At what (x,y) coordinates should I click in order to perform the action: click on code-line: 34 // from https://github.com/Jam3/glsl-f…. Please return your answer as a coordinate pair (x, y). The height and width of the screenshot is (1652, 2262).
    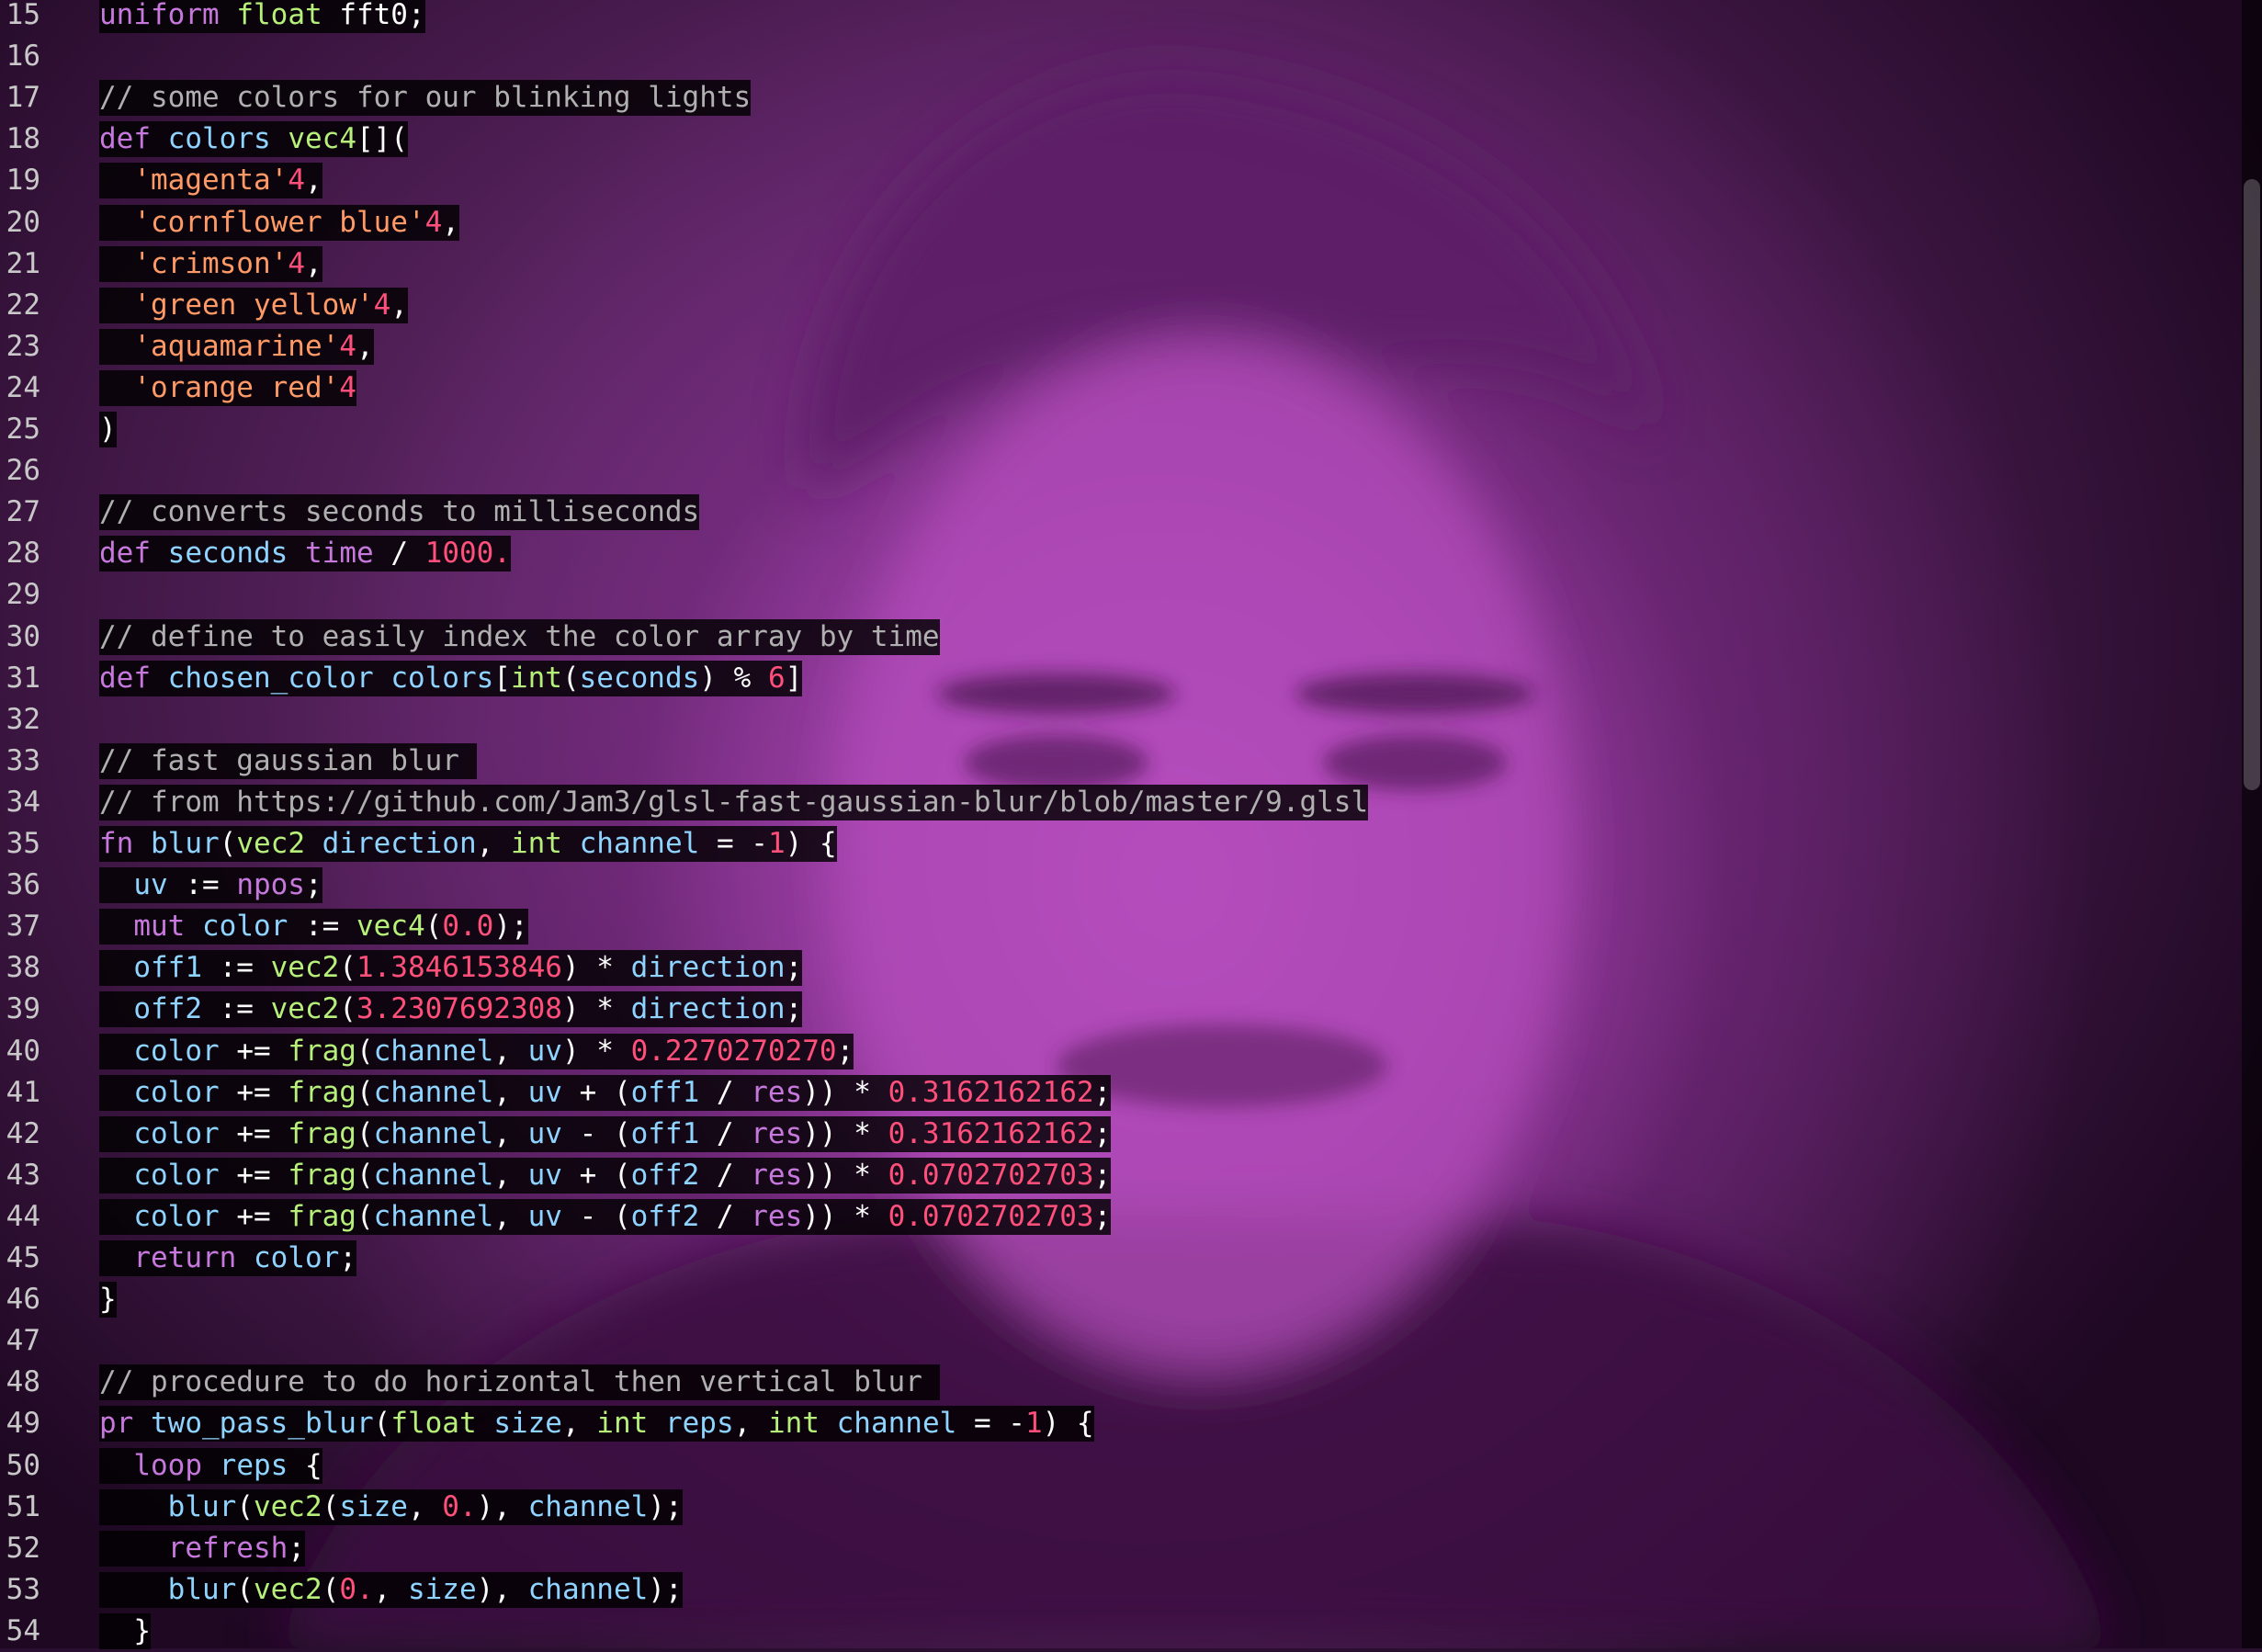
    Looking at the image, I should click on (1121, 802).